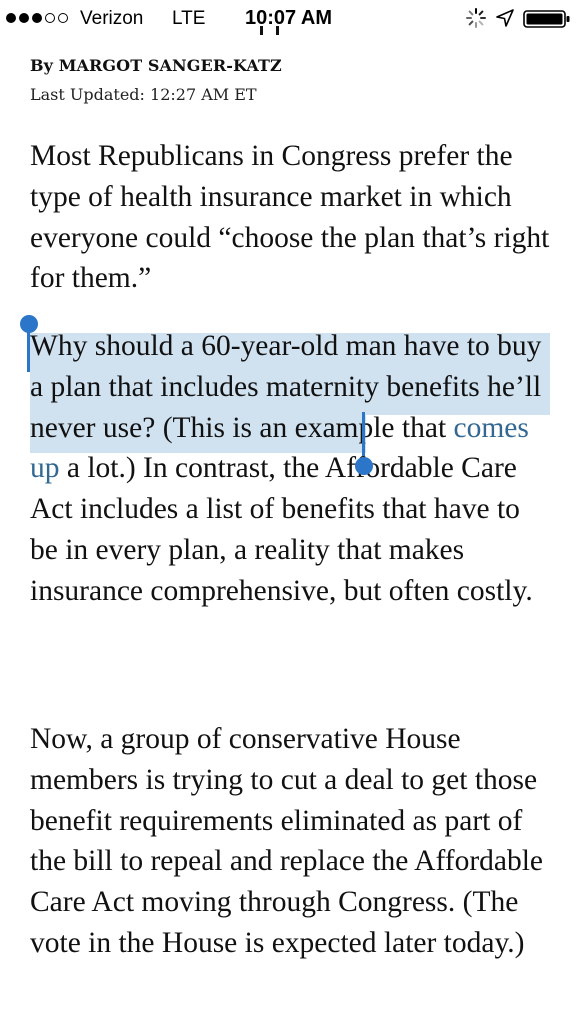 This screenshot has height=1024, width=577. I want to click on location-arrow-icon, so click(505, 18).